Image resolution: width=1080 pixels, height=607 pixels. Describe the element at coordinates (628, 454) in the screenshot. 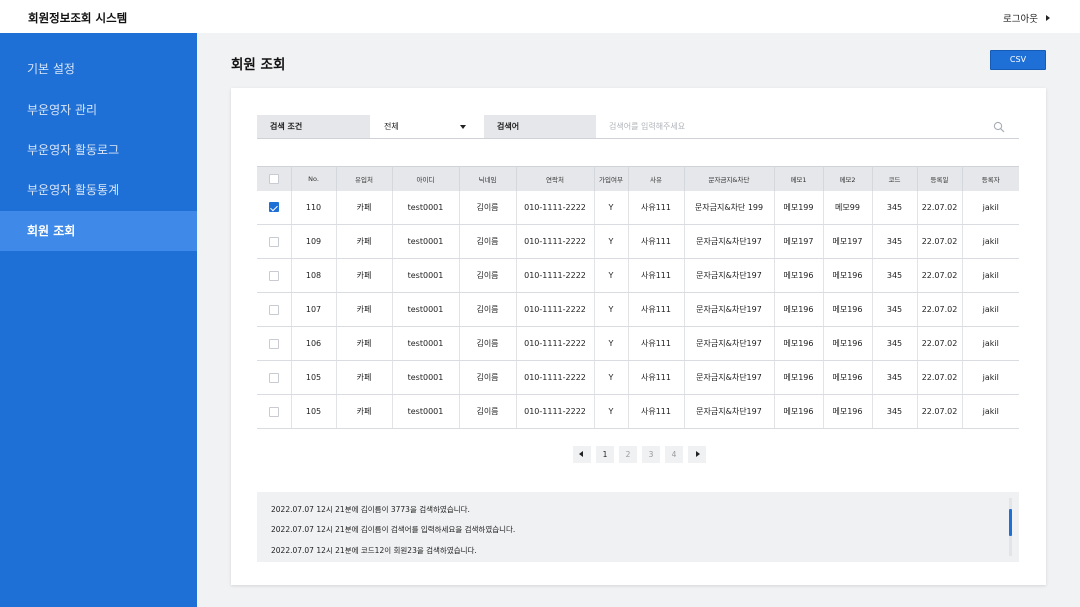

I see `page-button-2: 2` at that location.